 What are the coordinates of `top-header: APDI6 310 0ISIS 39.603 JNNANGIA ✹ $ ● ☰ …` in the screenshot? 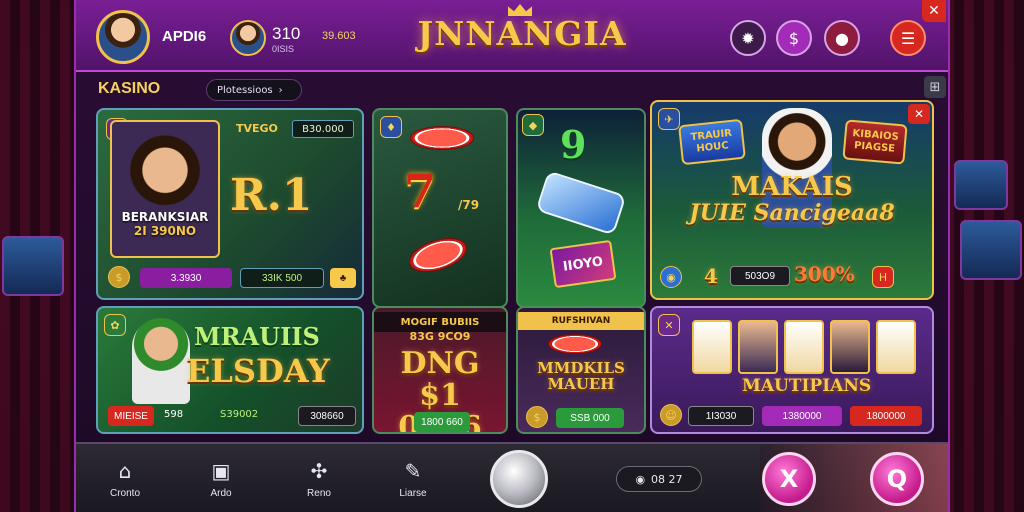 It's located at (512, 36).